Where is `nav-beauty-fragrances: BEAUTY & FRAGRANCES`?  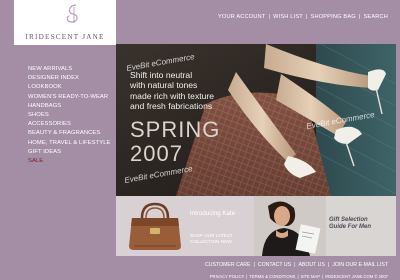 nav-beauty-fragrances: BEAUTY & FRAGRANCES is located at coordinates (69, 133).